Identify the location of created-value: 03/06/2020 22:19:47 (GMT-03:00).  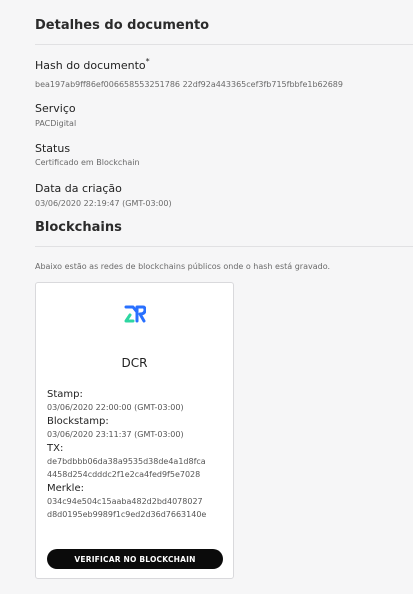
(103, 203).